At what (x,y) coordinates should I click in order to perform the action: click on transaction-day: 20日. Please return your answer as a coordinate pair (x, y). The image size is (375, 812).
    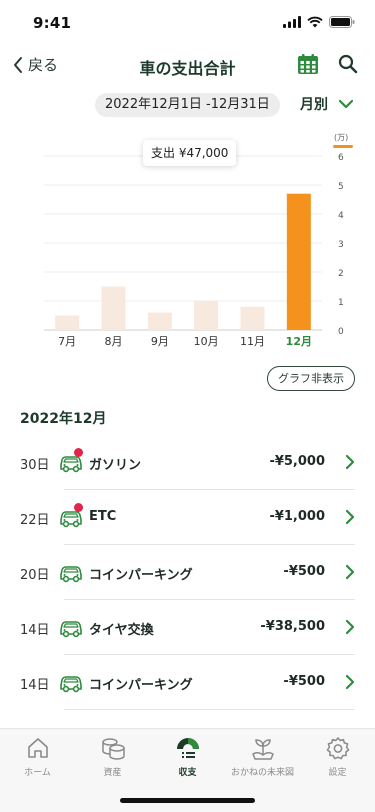
    Looking at the image, I should click on (35, 575).